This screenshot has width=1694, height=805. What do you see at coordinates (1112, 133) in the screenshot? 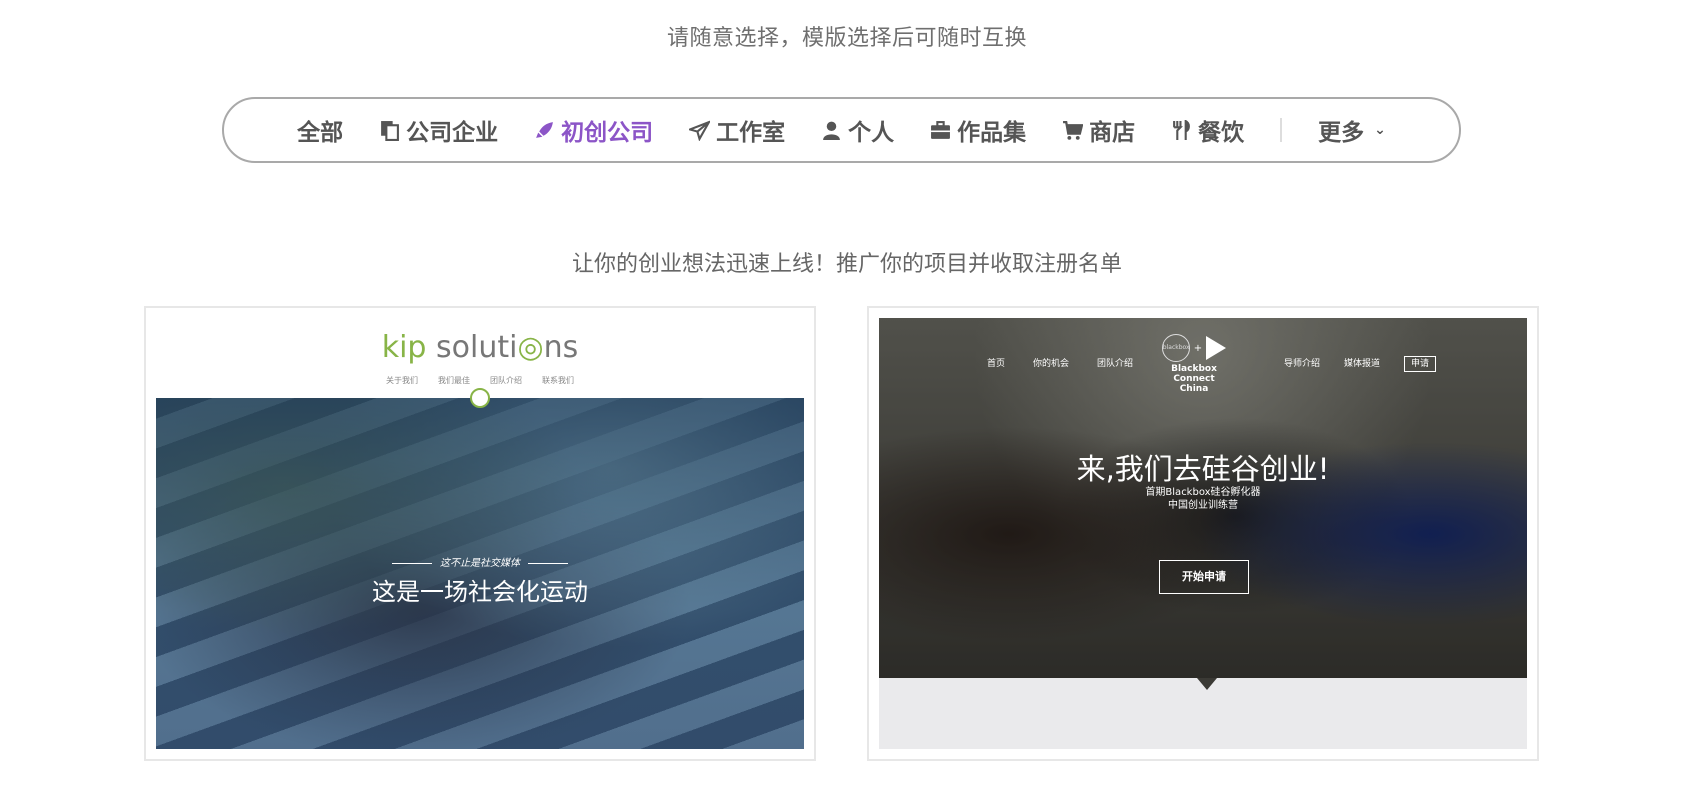
I see `category-shop-label: 商店` at bounding box center [1112, 133].